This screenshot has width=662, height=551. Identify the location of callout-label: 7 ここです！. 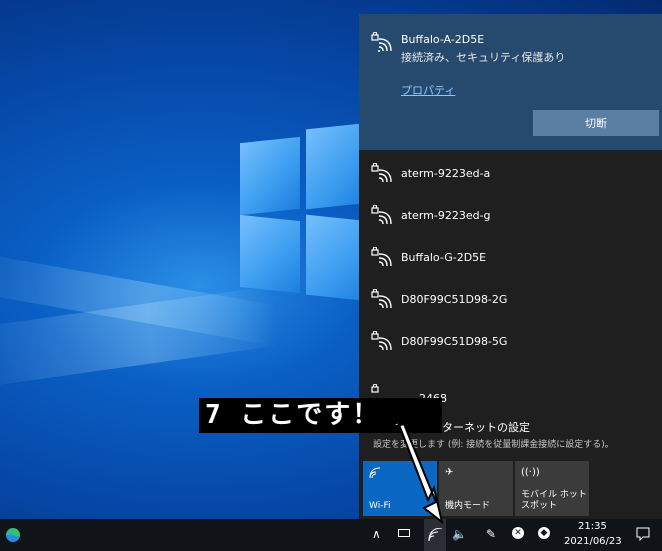
(320, 415).